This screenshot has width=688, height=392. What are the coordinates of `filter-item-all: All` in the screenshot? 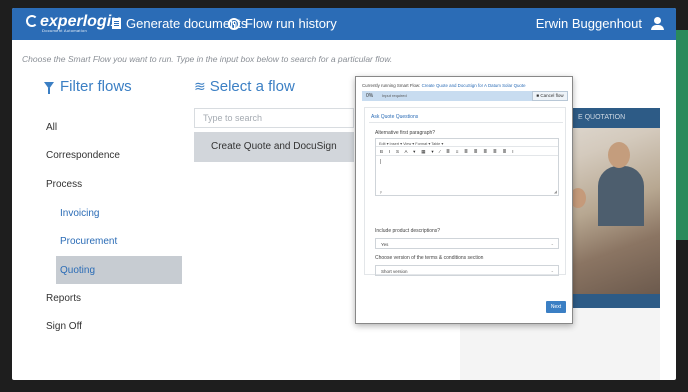 It's located at (51, 127).